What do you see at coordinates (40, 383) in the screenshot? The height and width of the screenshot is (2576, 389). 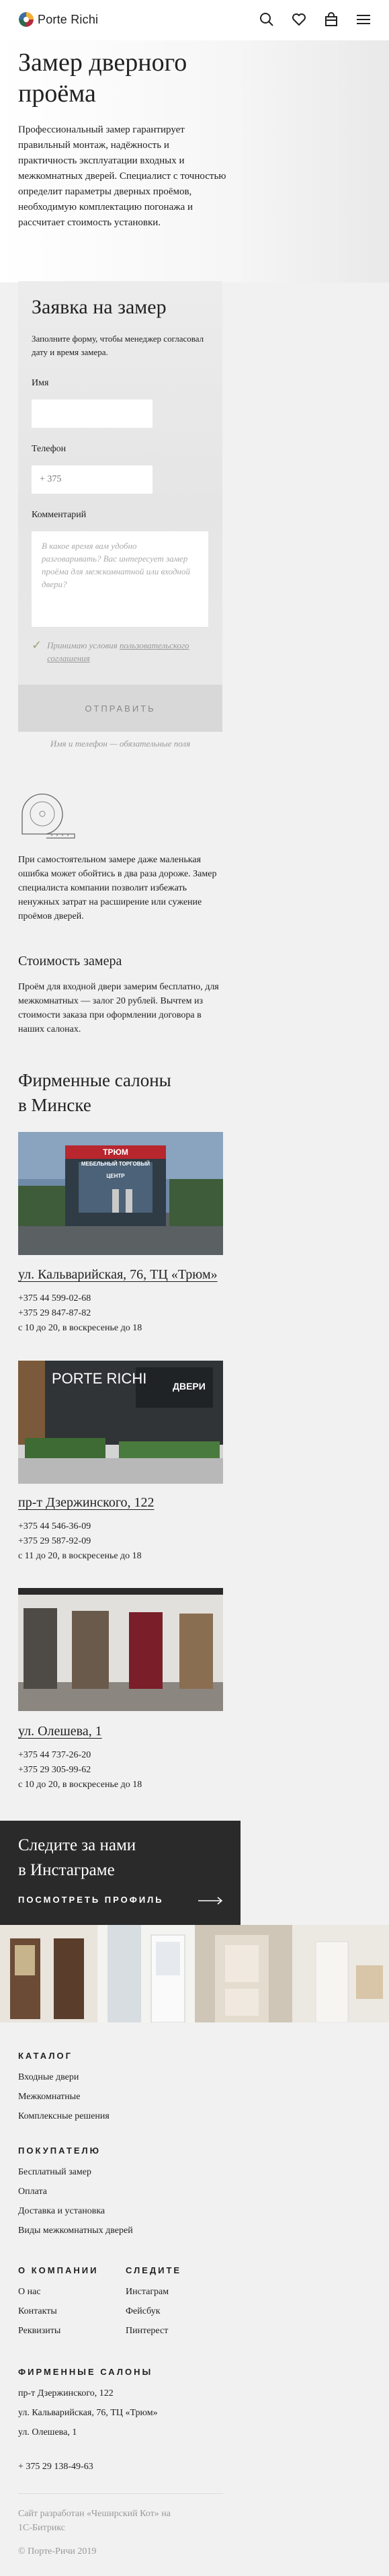 I see `name-label: Имя` at bounding box center [40, 383].